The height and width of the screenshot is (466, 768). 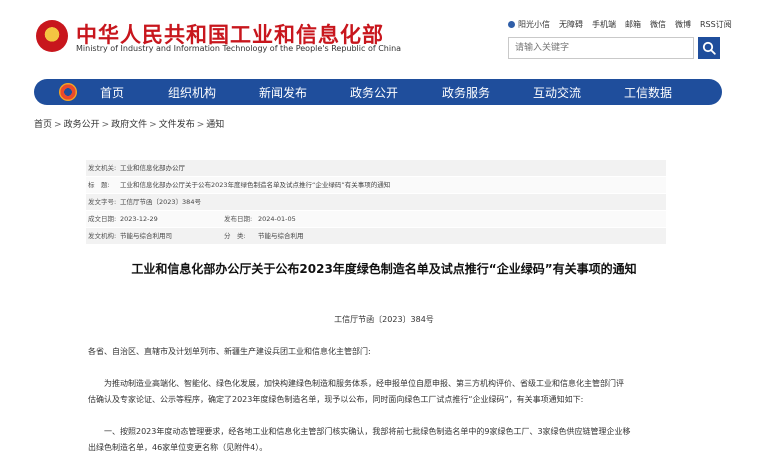 What do you see at coordinates (571, 24) in the screenshot?
I see `top-link-accessibility: 无障碍` at bounding box center [571, 24].